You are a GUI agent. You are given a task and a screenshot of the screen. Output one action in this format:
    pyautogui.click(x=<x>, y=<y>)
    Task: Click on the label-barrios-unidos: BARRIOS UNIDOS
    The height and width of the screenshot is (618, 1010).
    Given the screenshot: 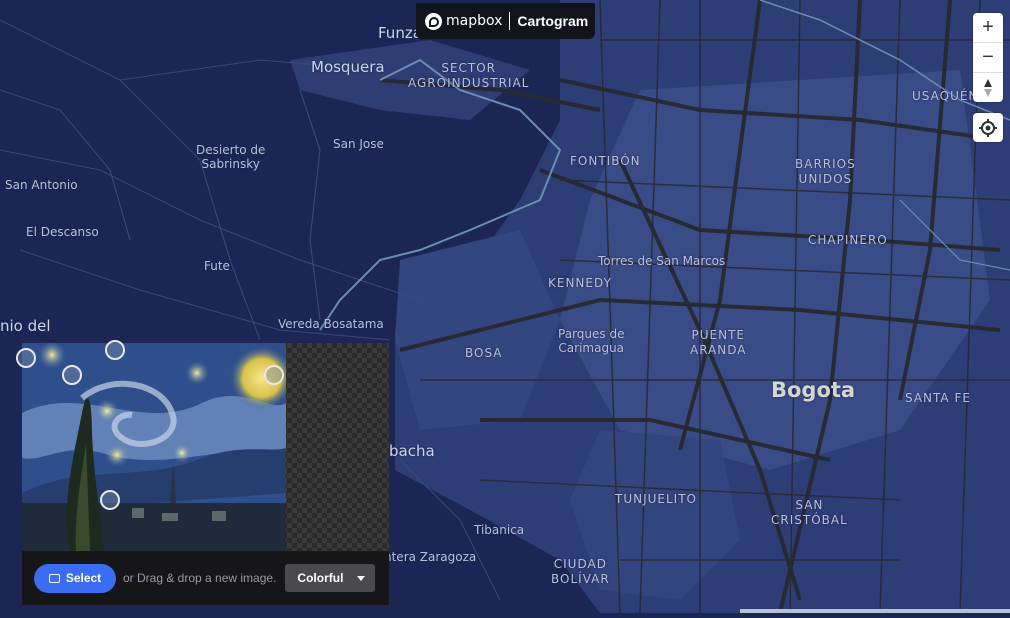 What is the action you would take?
    pyautogui.click(x=825, y=172)
    